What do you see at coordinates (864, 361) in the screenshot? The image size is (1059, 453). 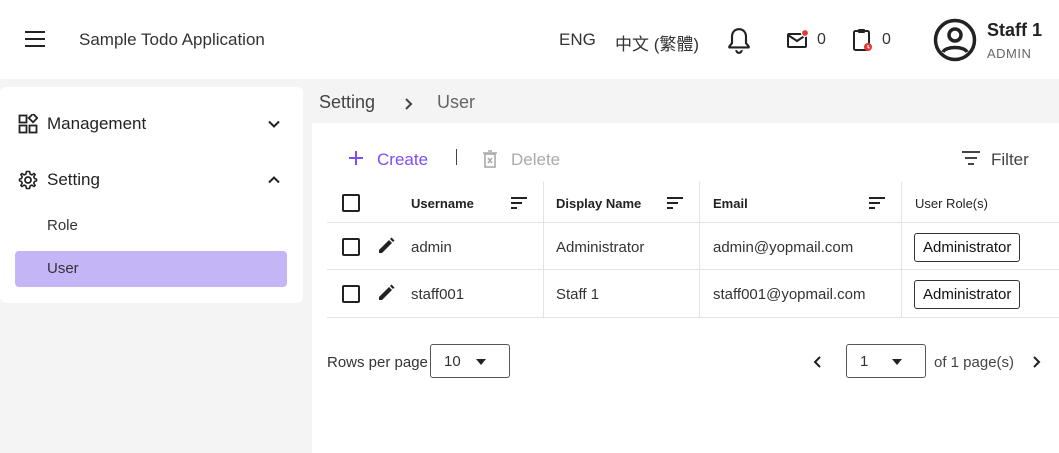 I see `page-value: 1` at bounding box center [864, 361].